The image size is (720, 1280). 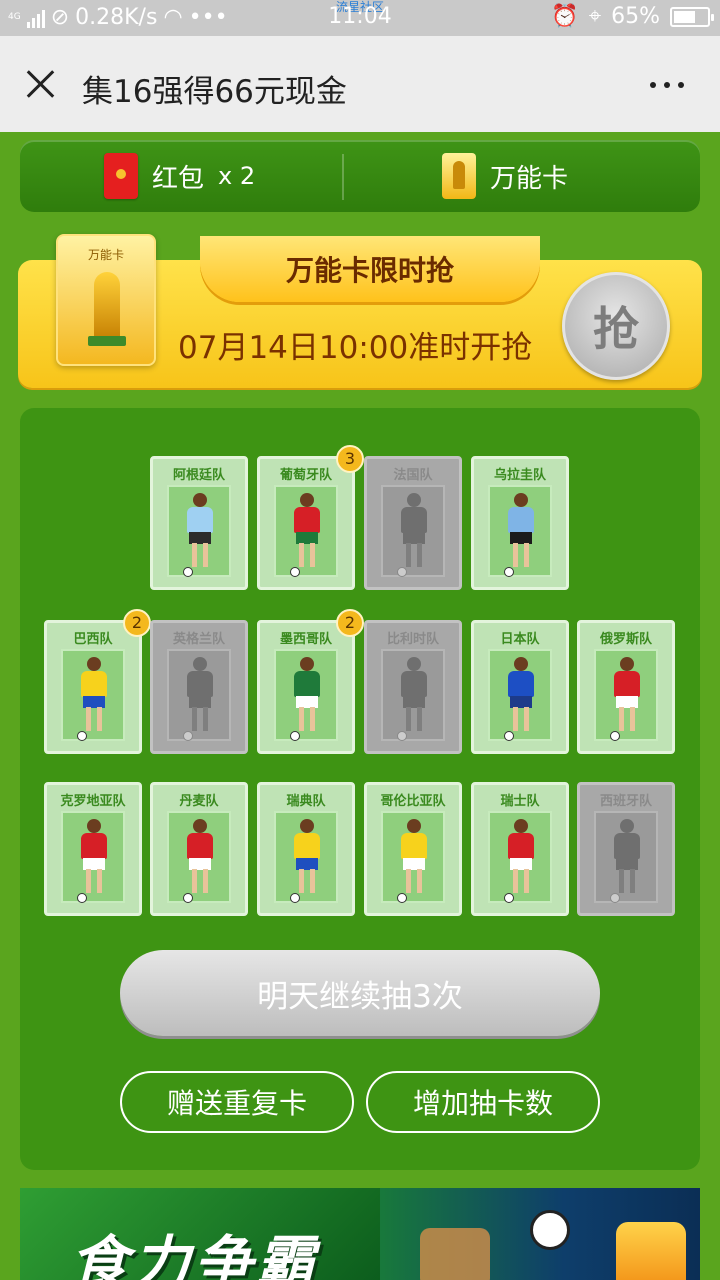 What do you see at coordinates (360, 84) in the screenshot?
I see `nav-bar: 集16强得66元现金` at bounding box center [360, 84].